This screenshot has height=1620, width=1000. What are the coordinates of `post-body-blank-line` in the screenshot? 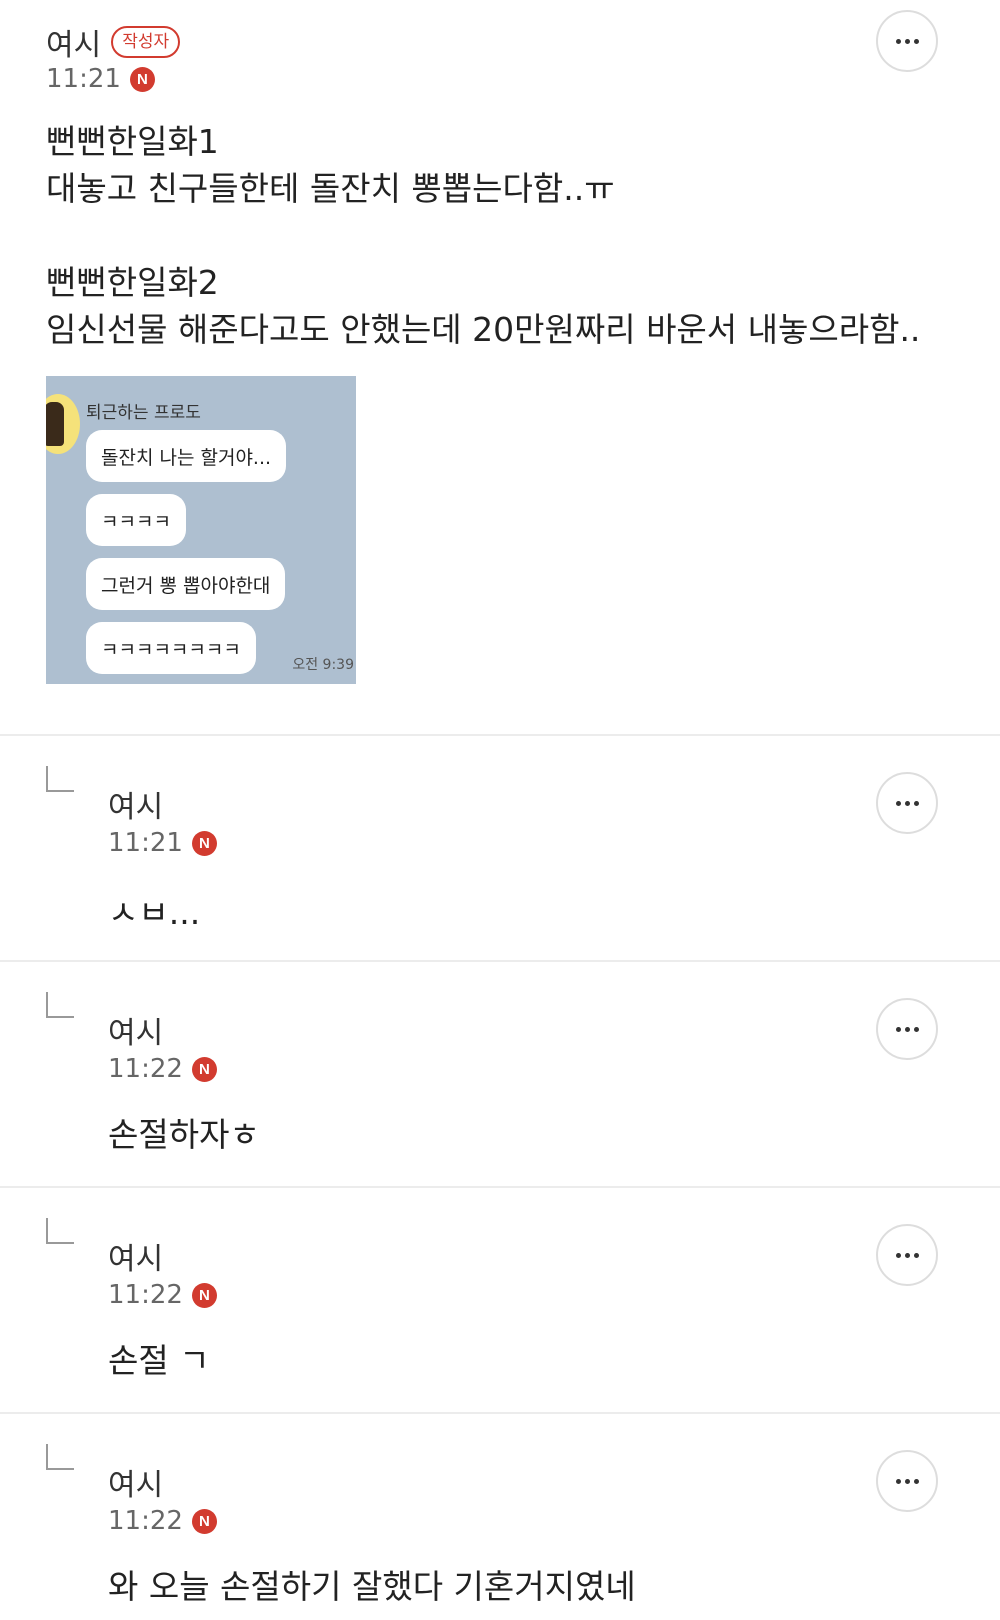 It's located at (483, 235).